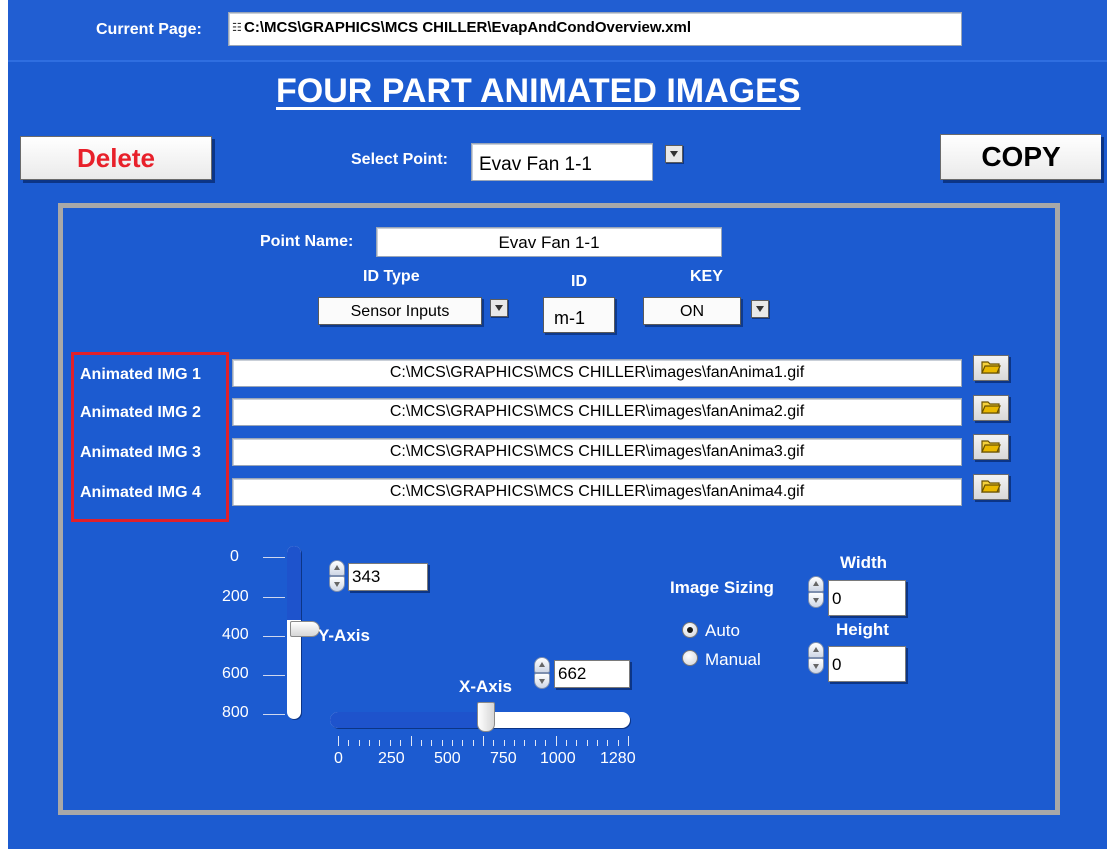 This screenshot has height=849, width=1107. I want to click on sizing-auto-label: Auto, so click(722, 630).